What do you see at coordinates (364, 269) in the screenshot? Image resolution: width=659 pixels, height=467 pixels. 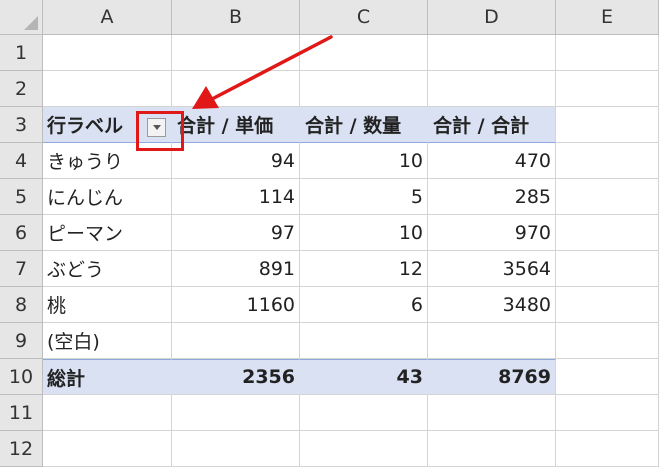 I see `pivot-value-qty: 12` at bounding box center [364, 269].